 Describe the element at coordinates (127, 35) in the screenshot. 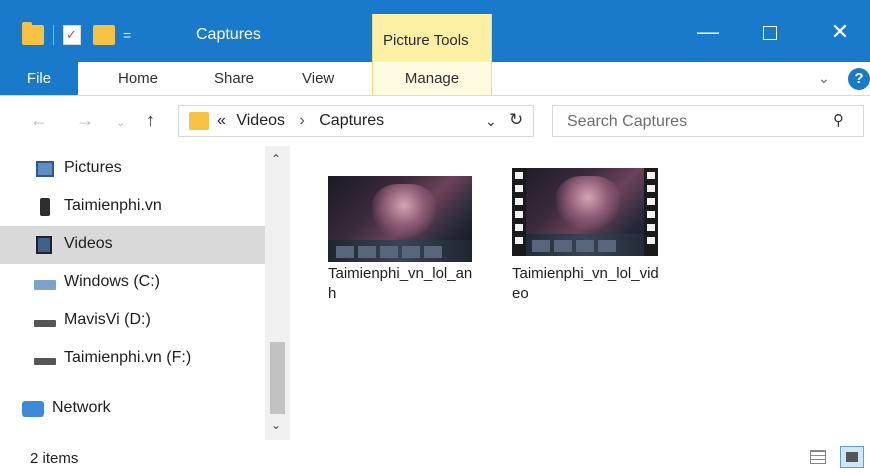

I see `customize-toolbar-dropdown: =` at that location.